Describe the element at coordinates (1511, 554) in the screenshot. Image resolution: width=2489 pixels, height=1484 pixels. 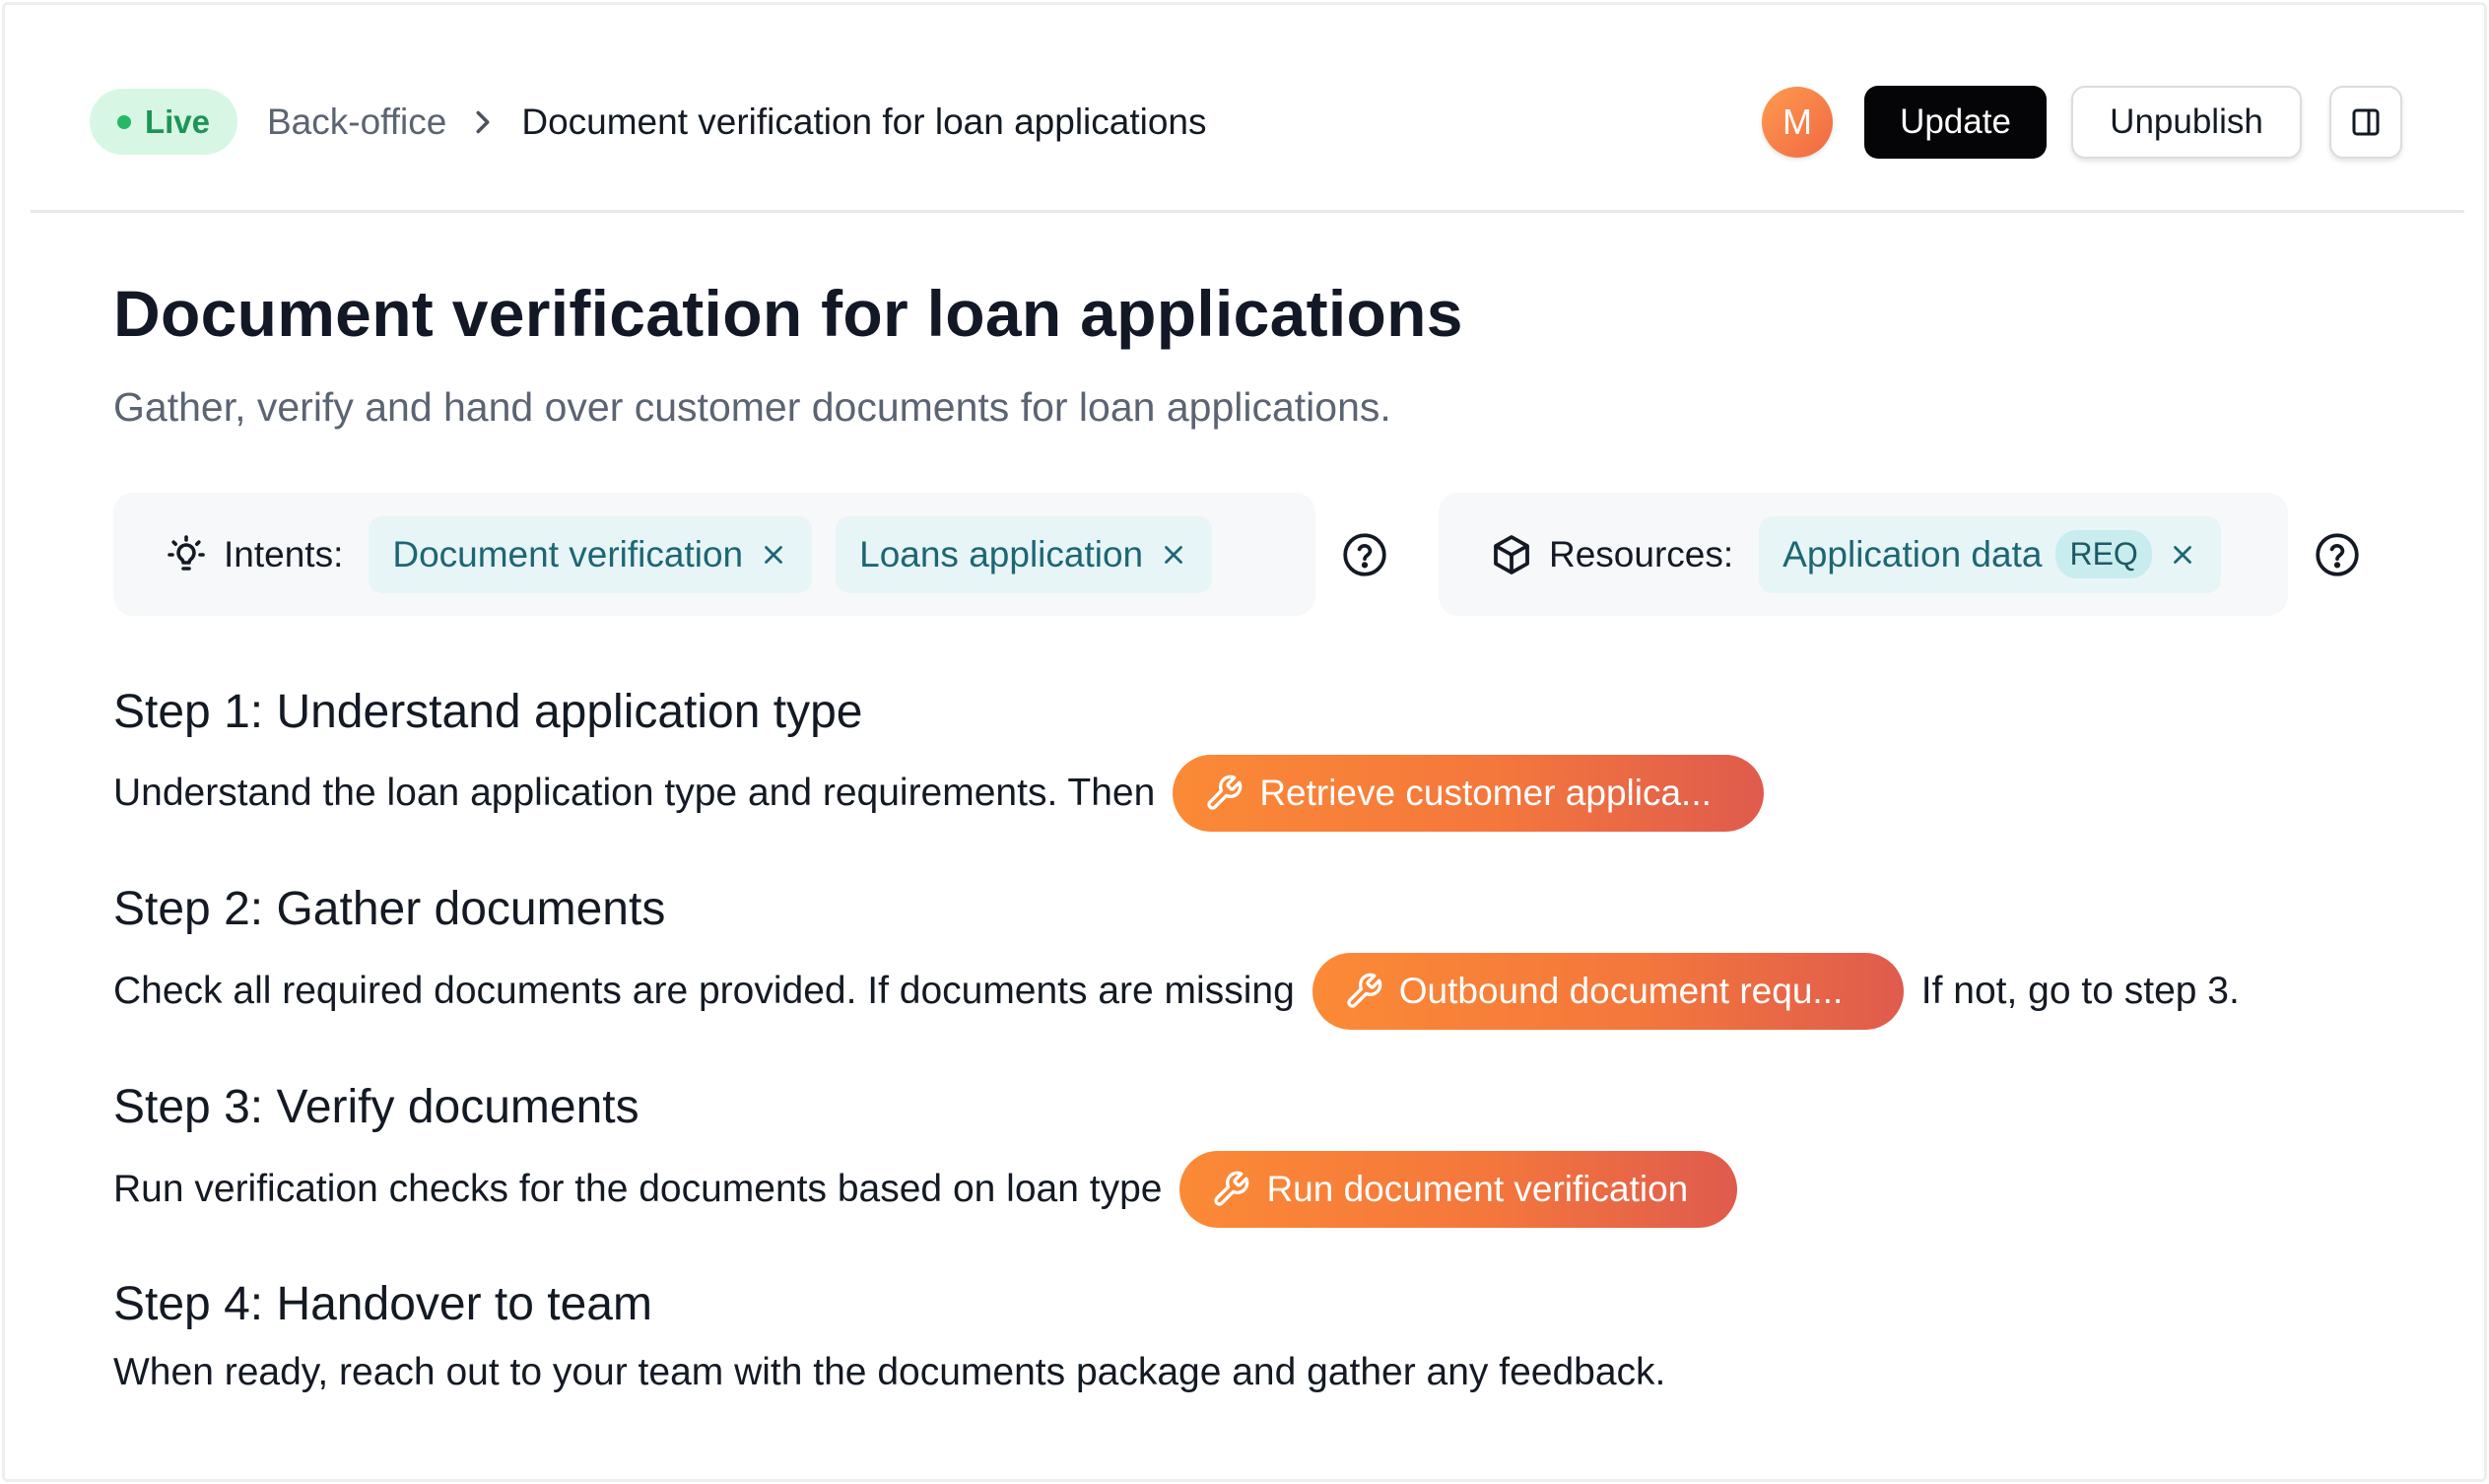
I see `cube-icon` at that location.